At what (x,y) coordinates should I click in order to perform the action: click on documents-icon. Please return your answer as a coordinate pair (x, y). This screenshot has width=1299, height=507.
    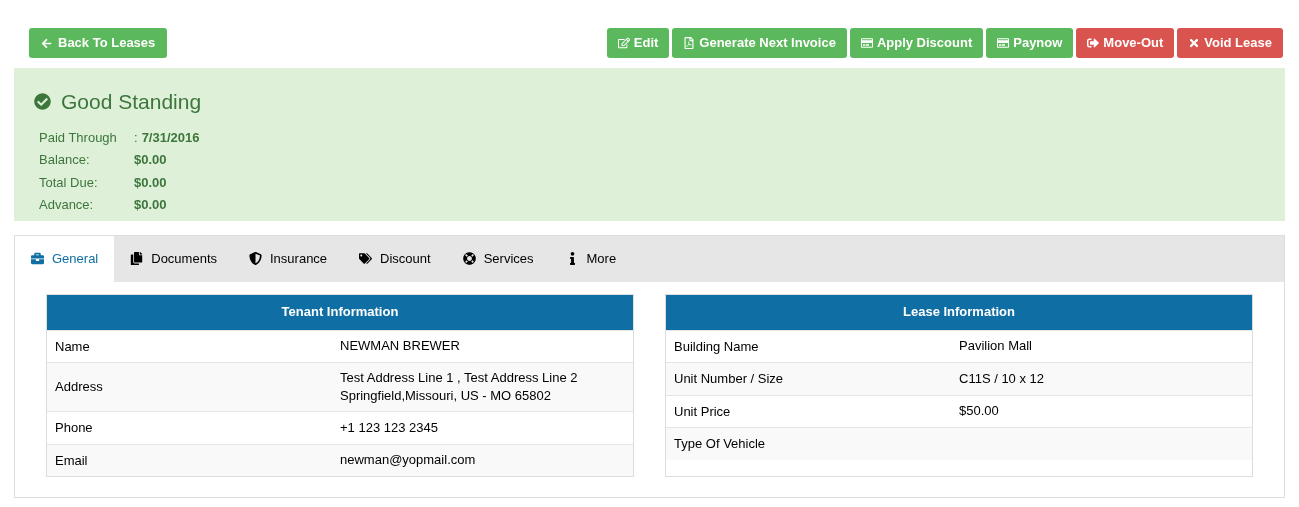
    Looking at the image, I should click on (137, 258).